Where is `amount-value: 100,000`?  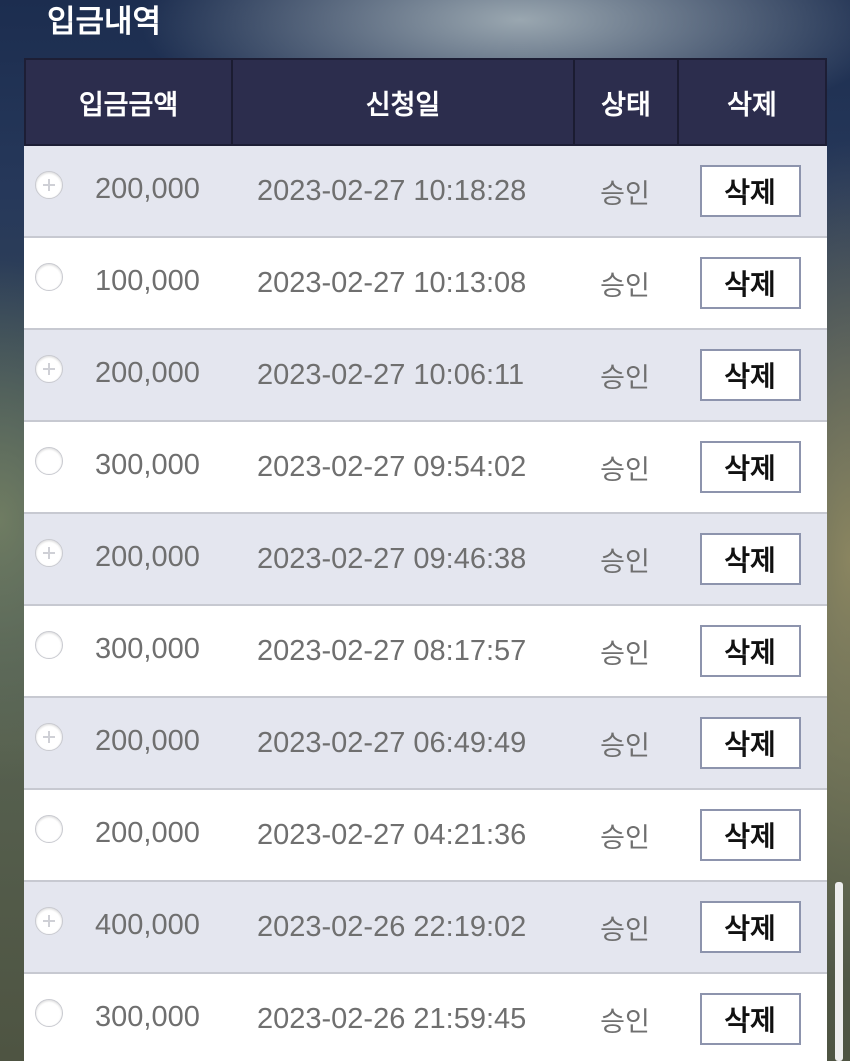 amount-value: 100,000 is located at coordinates (147, 281).